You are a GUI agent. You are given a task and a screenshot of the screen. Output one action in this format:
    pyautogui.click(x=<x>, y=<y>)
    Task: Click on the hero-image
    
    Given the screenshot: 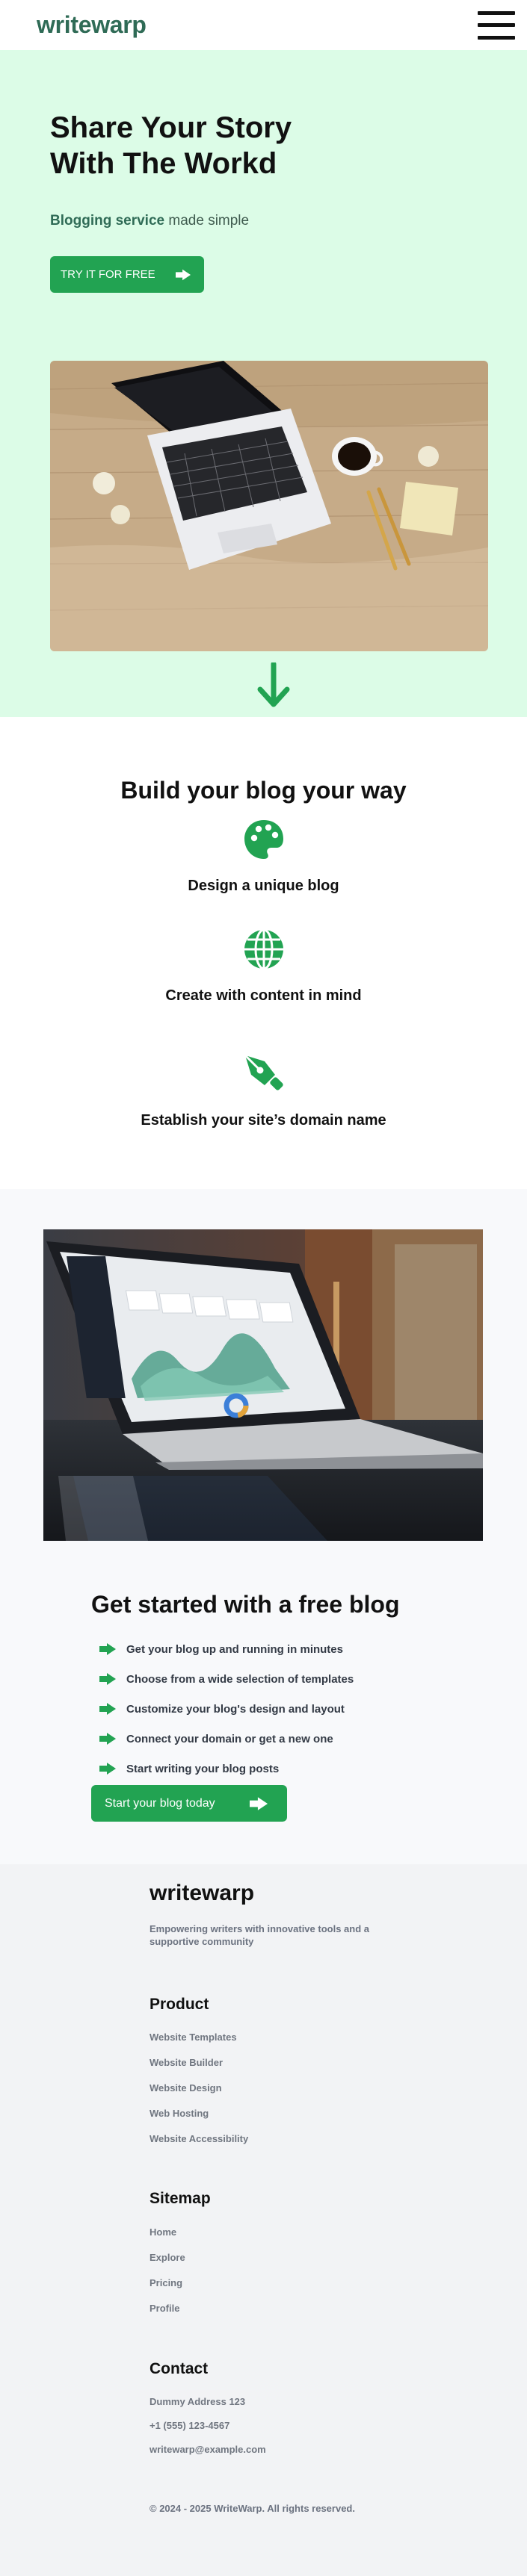 What is the action you would take?
    pyautogui.click(x=269, y=506)
    